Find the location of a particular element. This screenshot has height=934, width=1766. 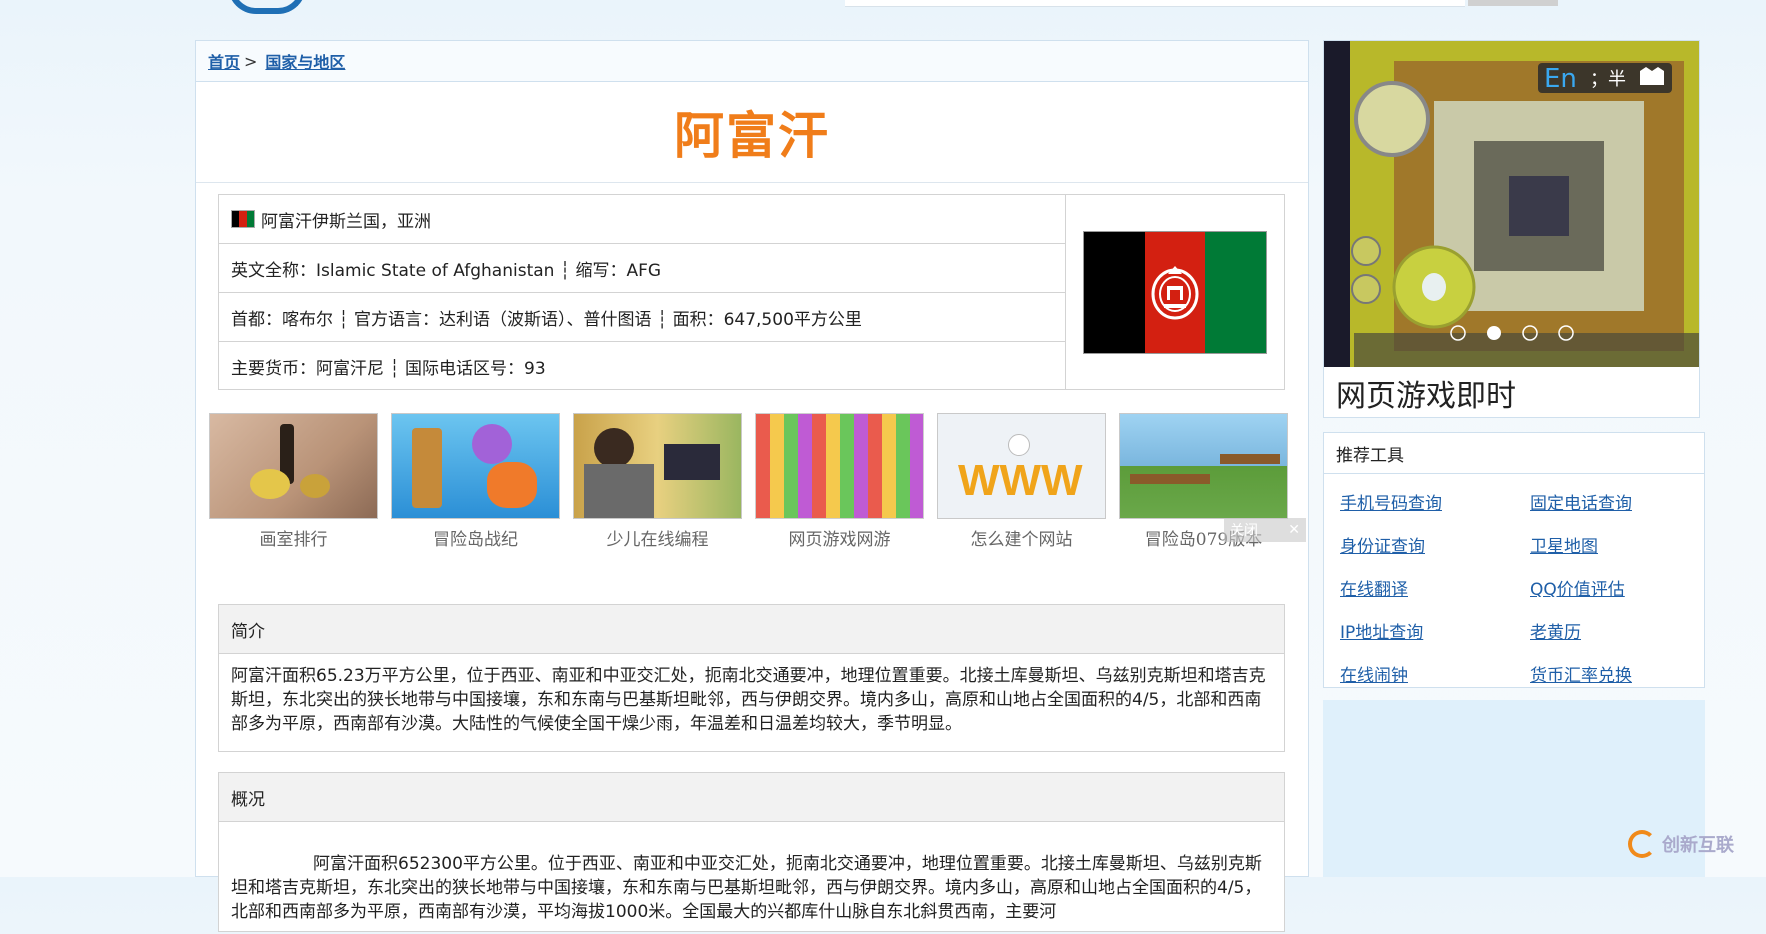

sidebar-game-ad: En ；半 网页游戏即时 is located at coordinates (1511, 229).